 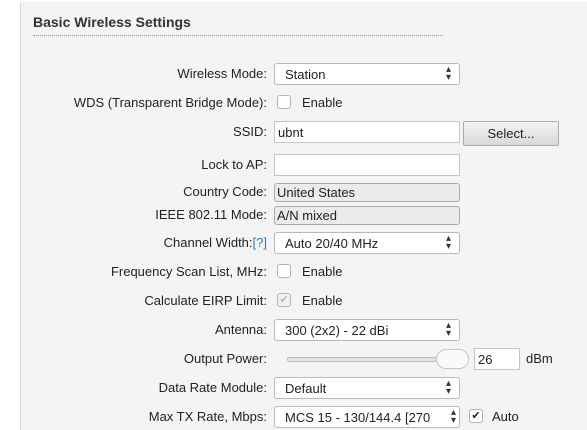 I want to click on output-power-value: 26, so click(x=485, y=359).